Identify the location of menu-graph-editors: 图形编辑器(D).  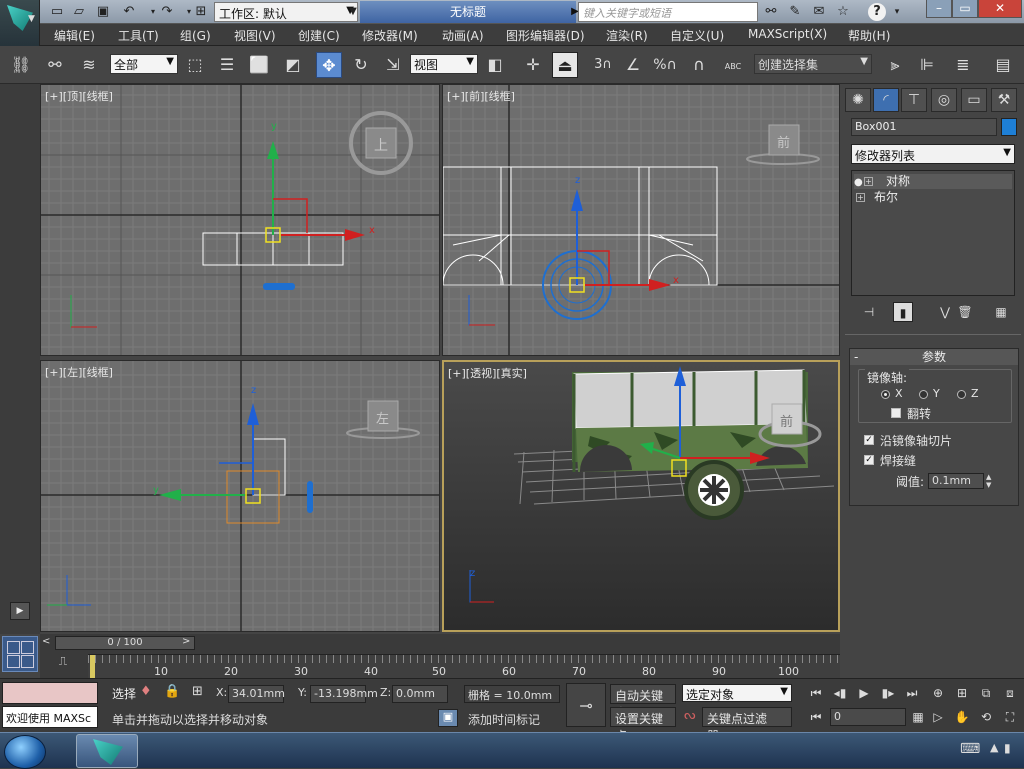
(545, 35).